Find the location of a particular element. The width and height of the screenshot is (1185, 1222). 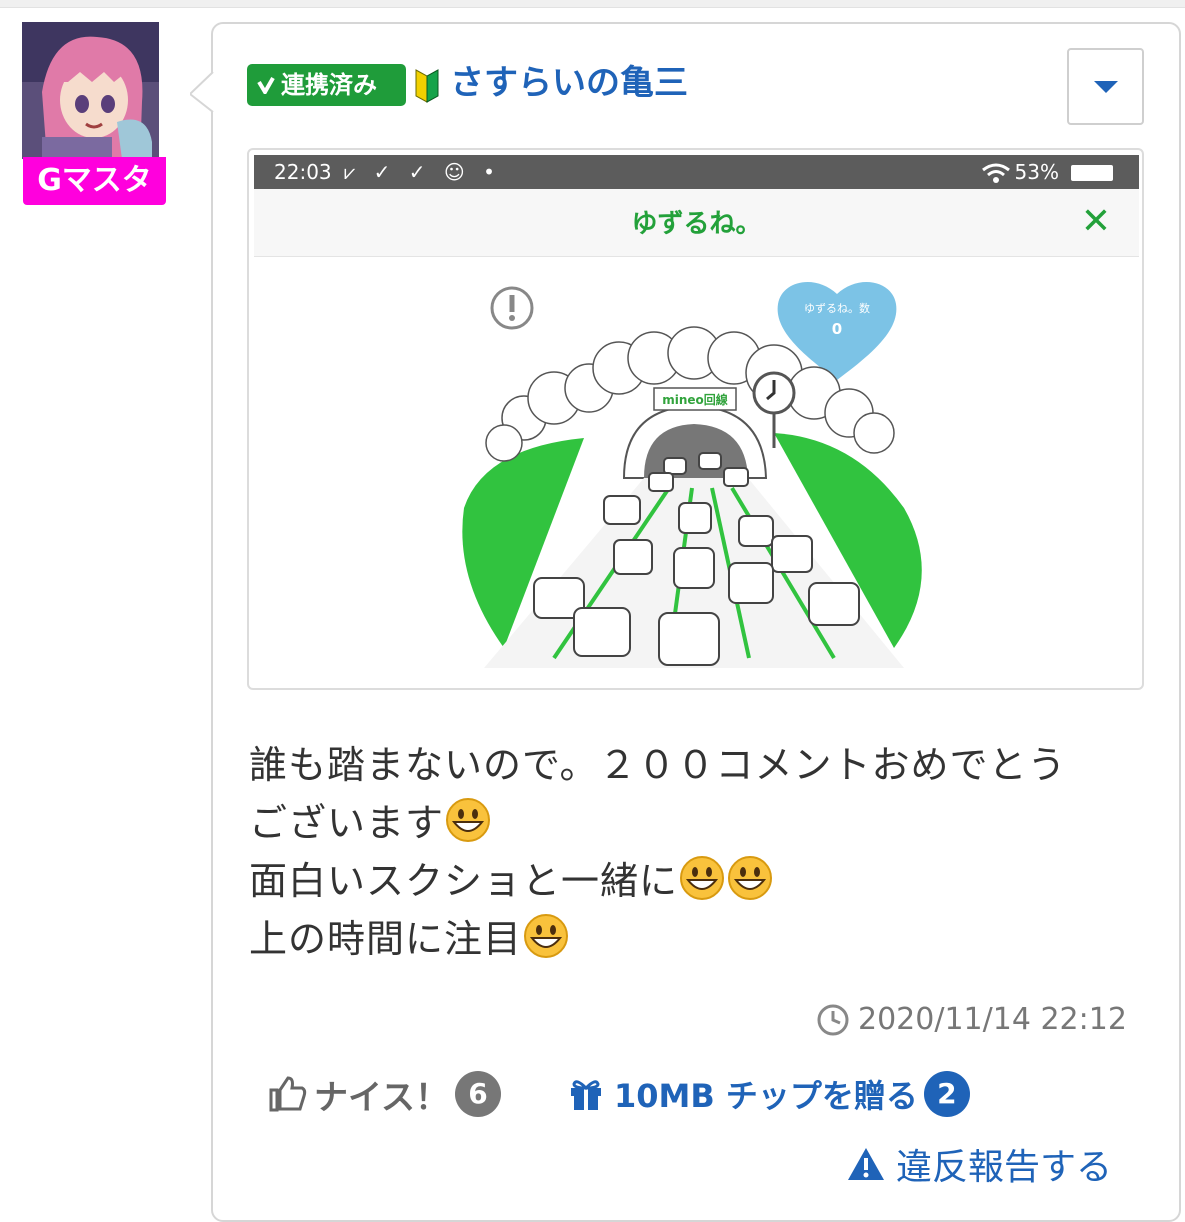

top-divider is located at coordinates (592, 4).